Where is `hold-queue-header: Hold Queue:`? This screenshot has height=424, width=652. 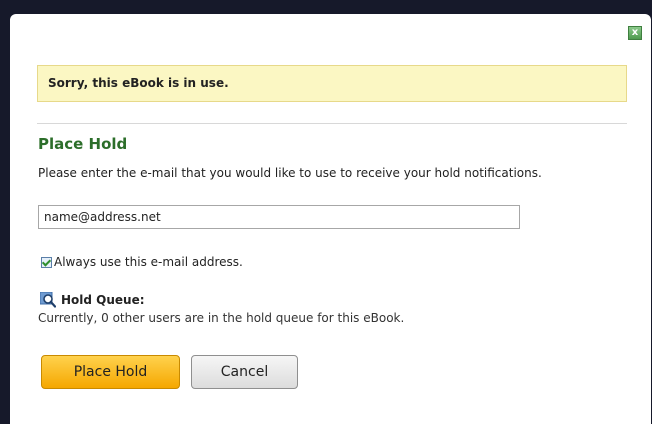 hold-queue-header: Hold Queue: is located at coordinates (92, 300).